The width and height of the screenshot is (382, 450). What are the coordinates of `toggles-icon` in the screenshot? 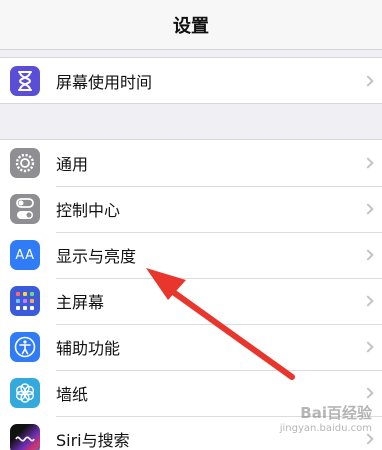 It's located at (25, 209).